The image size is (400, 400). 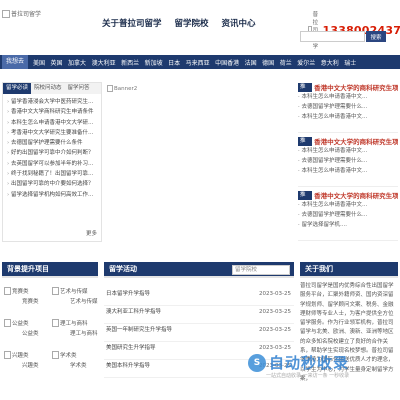 I want to click on tab-school-updates: 院校问动态, so click(x=48, y=88).